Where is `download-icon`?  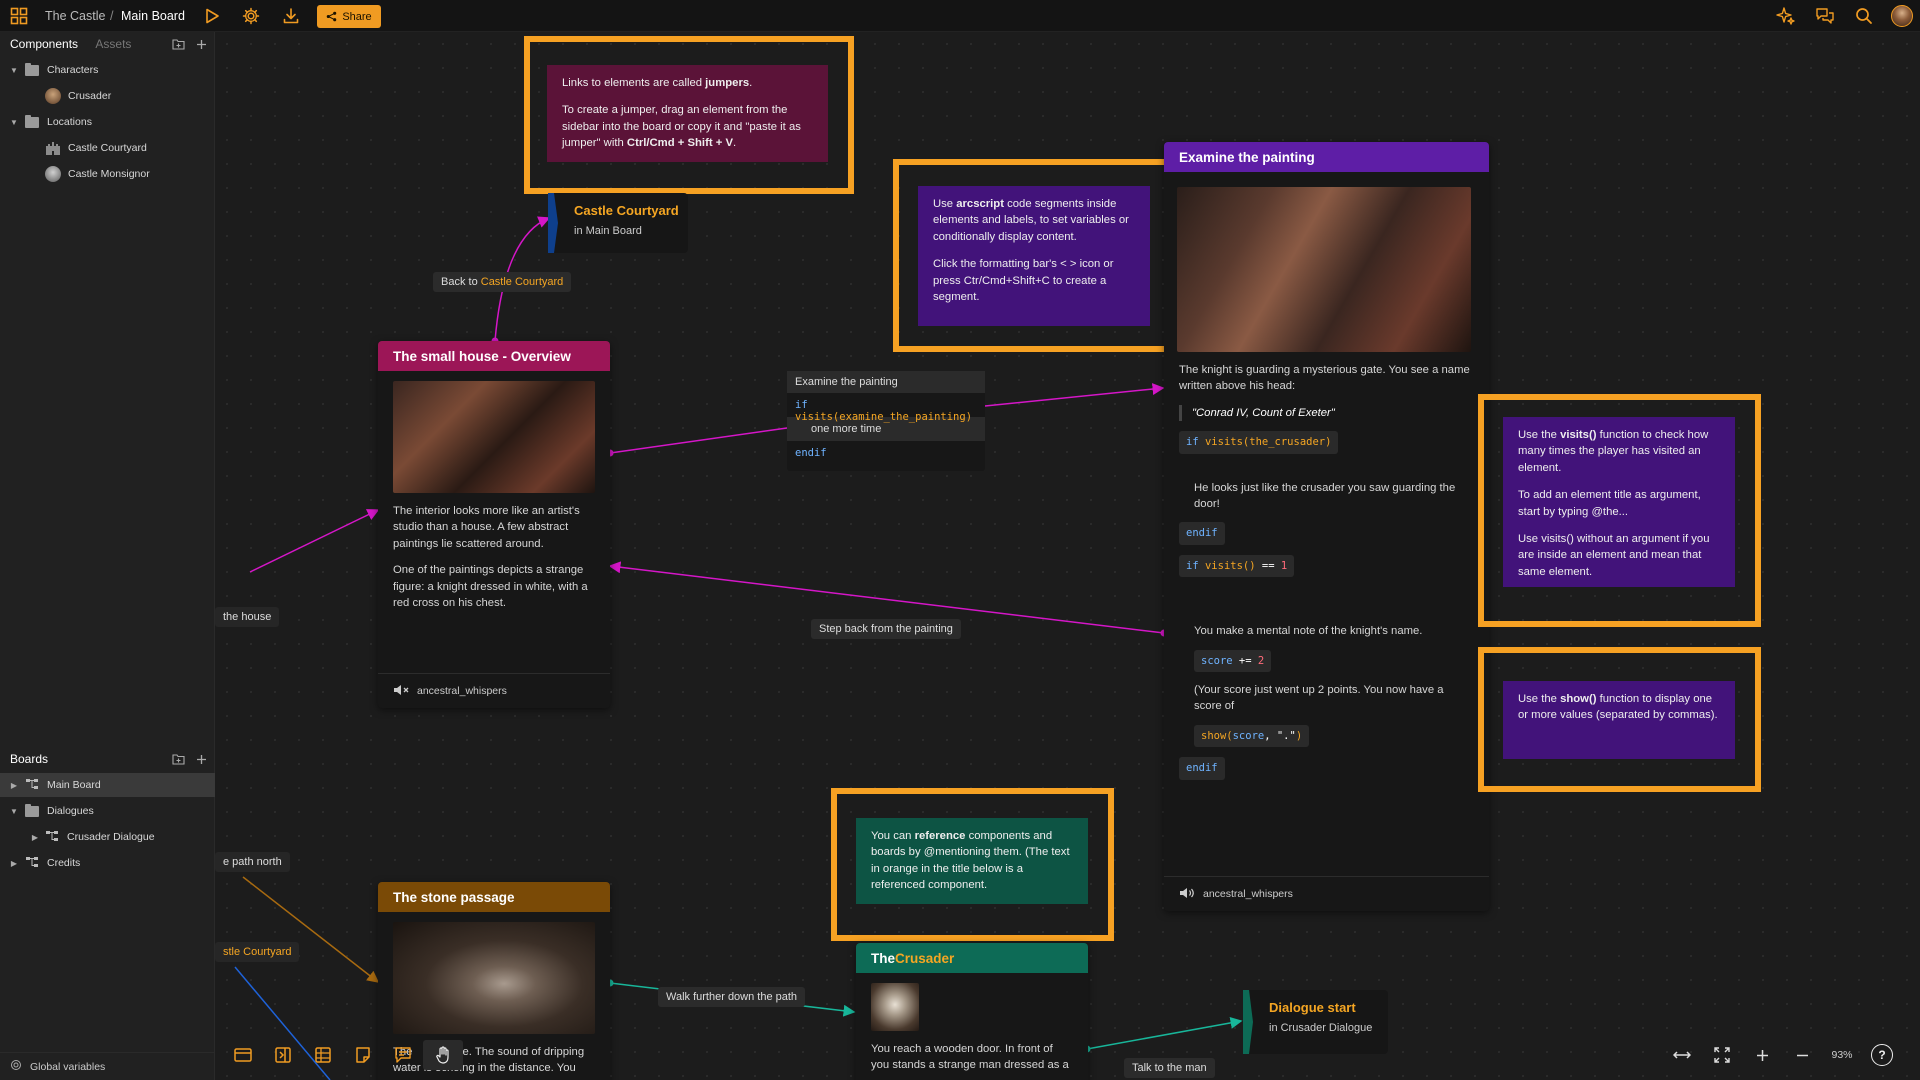
download-icon is located at coordinates (291, 16).